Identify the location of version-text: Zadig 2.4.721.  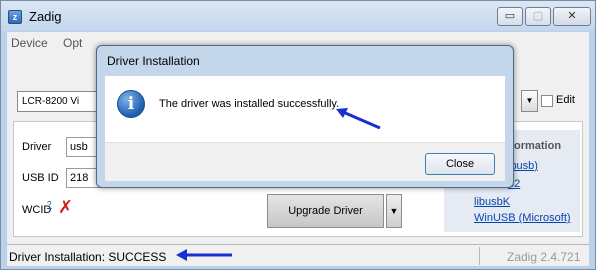
(544, 257).